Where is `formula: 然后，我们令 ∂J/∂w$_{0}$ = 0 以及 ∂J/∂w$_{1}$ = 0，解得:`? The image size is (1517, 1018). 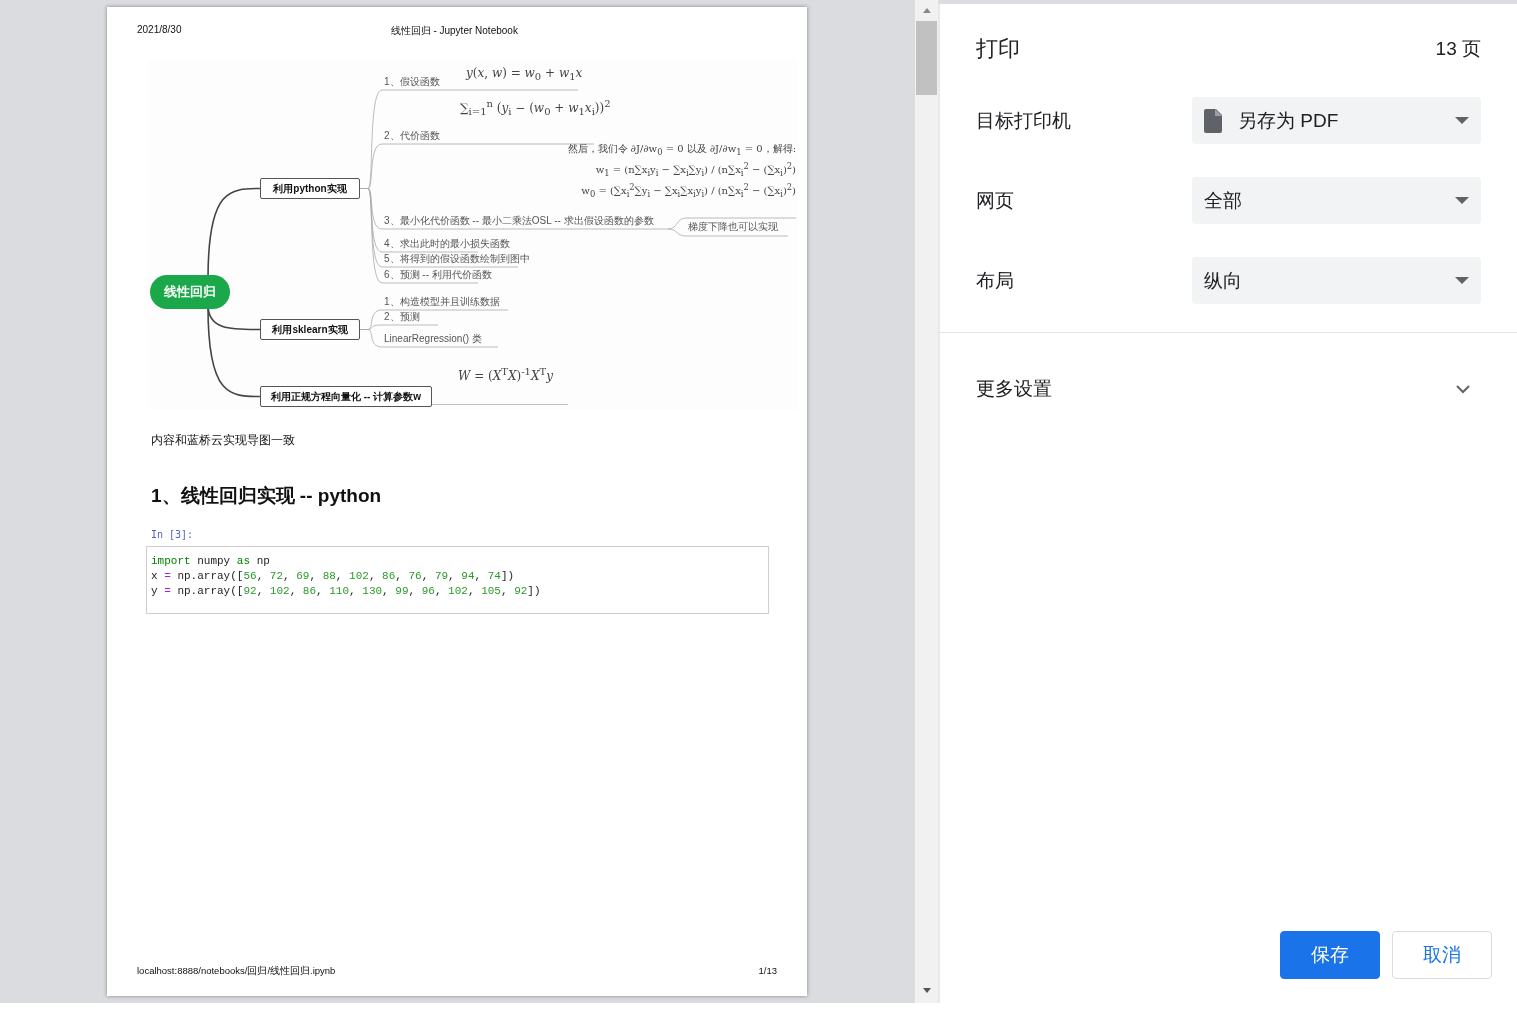 formula: 然后，我们令 ∂J/∂w$_{0}$ = 0 以及 ∂J/∂w$_{1}$ = 0，解得: is located at coordinates (681, 149).